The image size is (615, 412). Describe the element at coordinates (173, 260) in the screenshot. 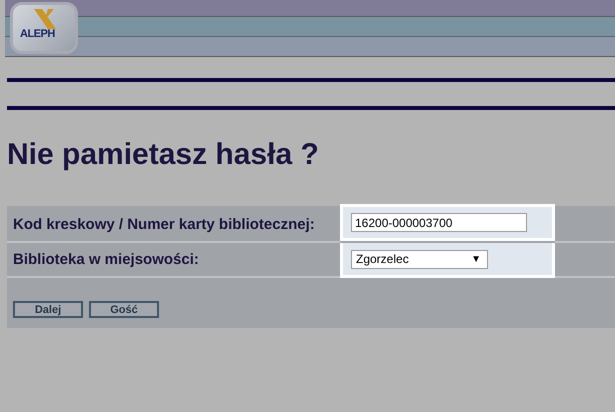

I see `field-label: Biblioteka w miejsowości:` at that location.